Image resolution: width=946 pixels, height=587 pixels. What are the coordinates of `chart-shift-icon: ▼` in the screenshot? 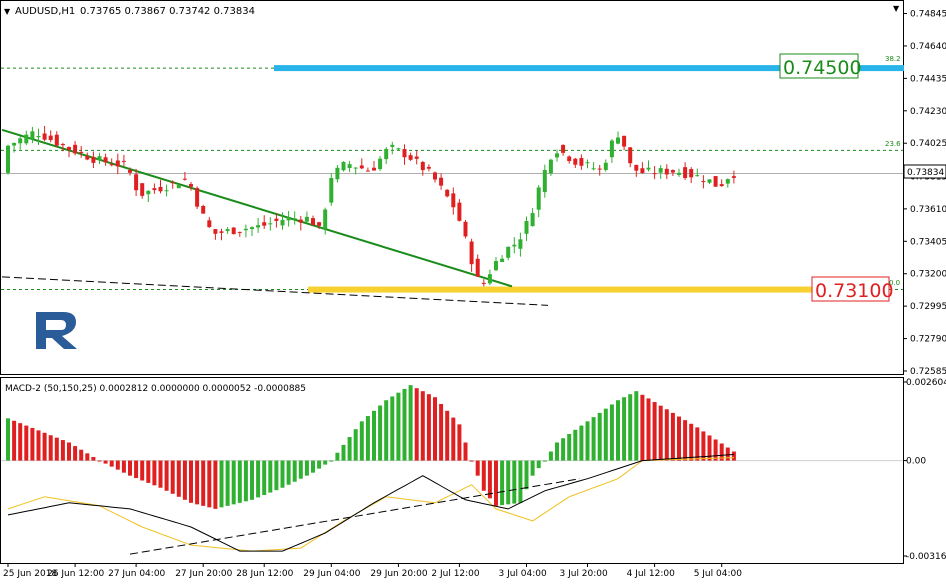 It's located at (896, 8).